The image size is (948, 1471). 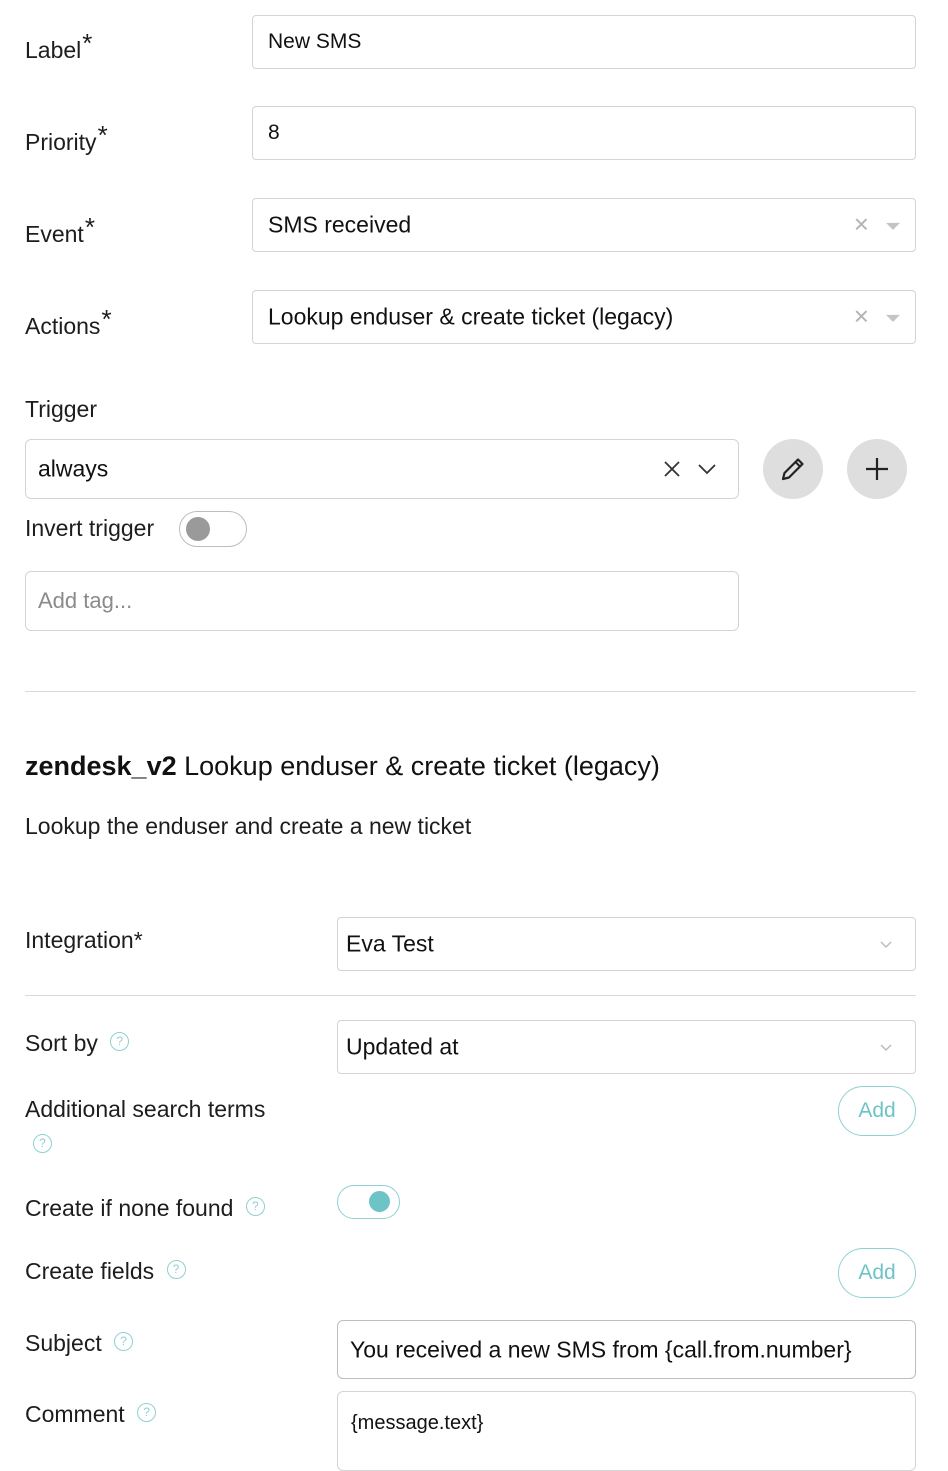 I want to click on subject-label: Subject ?, so click(x=79, y=1343).